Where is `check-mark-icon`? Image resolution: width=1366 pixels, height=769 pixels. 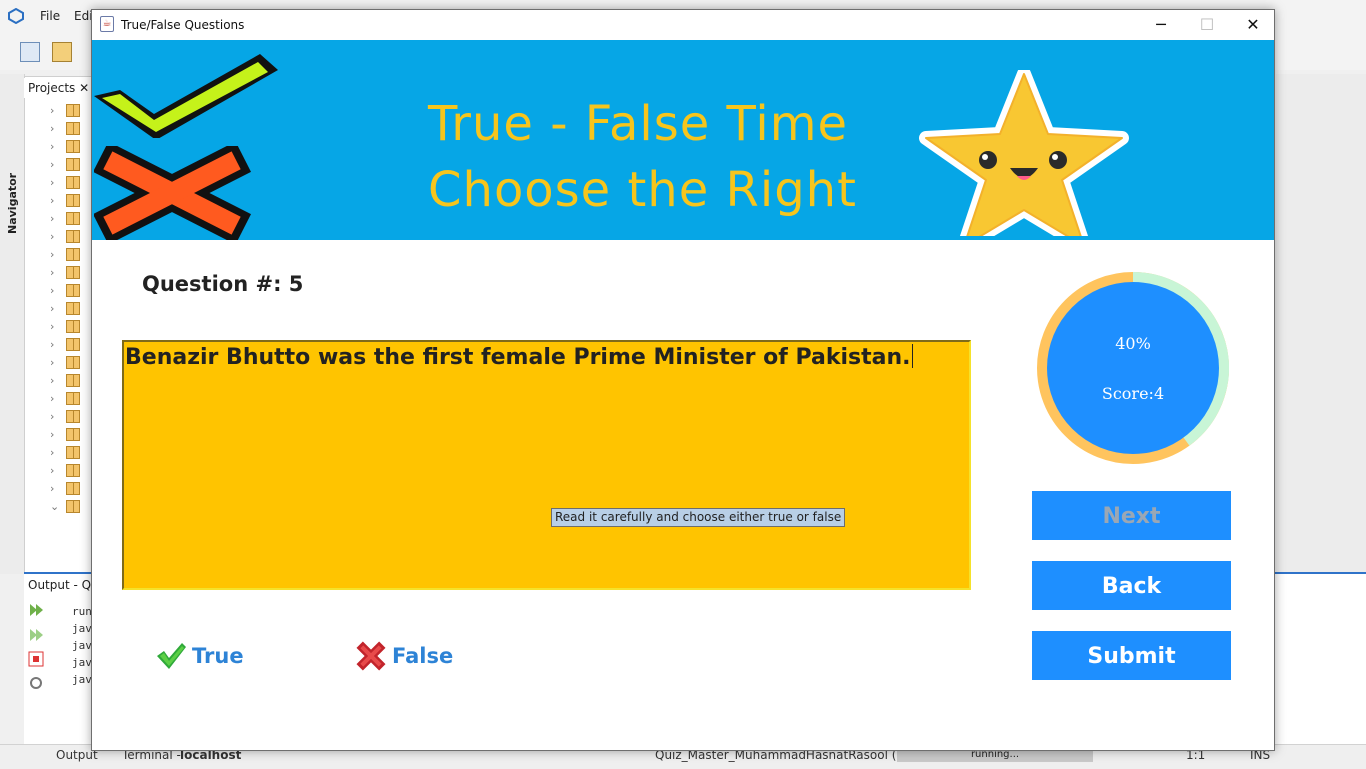
check-mark-icon is located at coordinates (186, 96).